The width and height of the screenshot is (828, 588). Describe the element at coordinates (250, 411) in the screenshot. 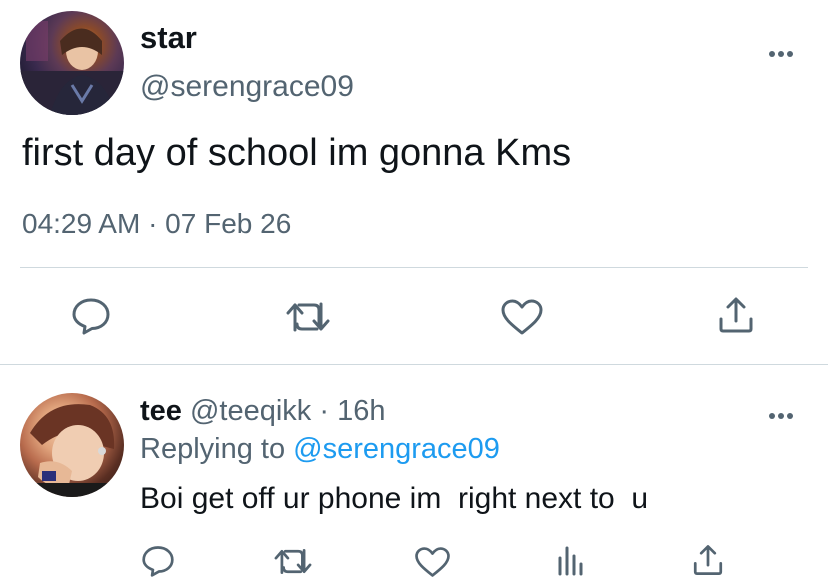

I see `reply-handle: @teeqikk` at that location.